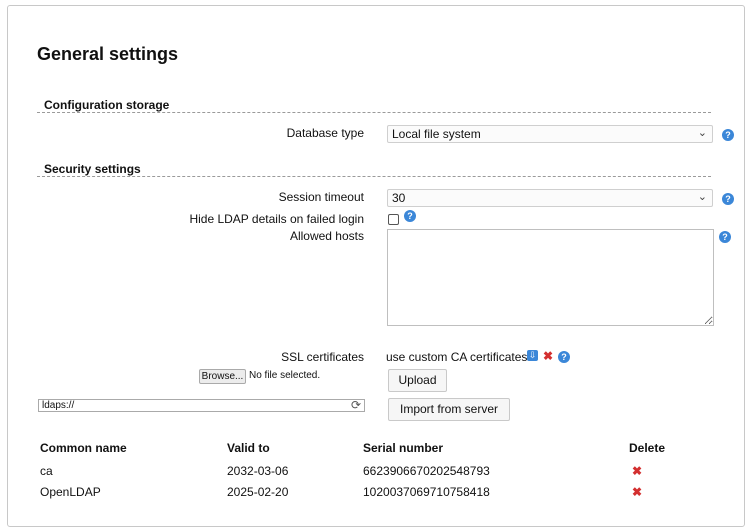 Image resolution: width=749 pixels, height=527 pixels. I want to click on database-type-help-icon: ?, so click(728, 135).